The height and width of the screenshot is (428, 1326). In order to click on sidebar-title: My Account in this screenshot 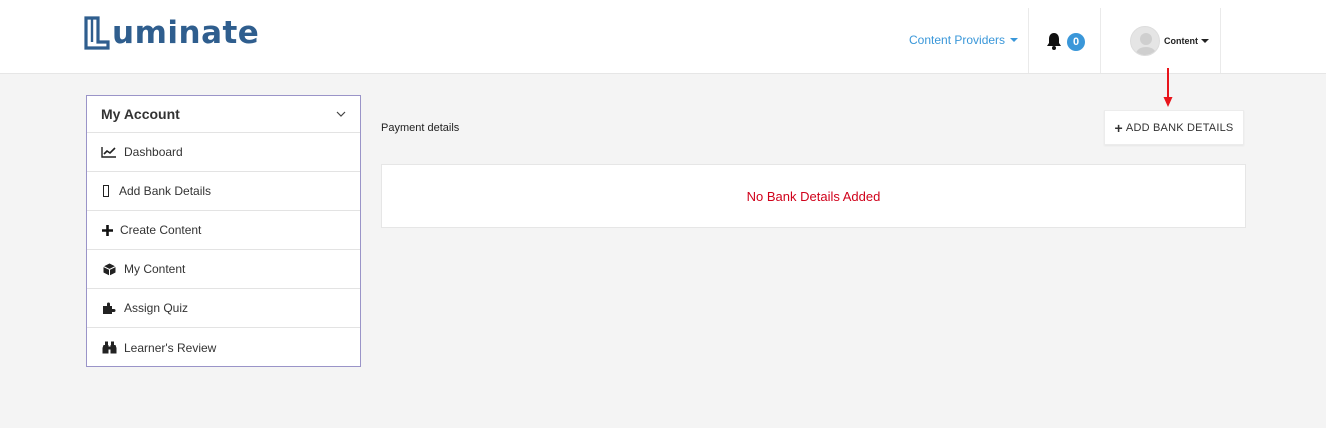, I will do `click(140, 114)`.